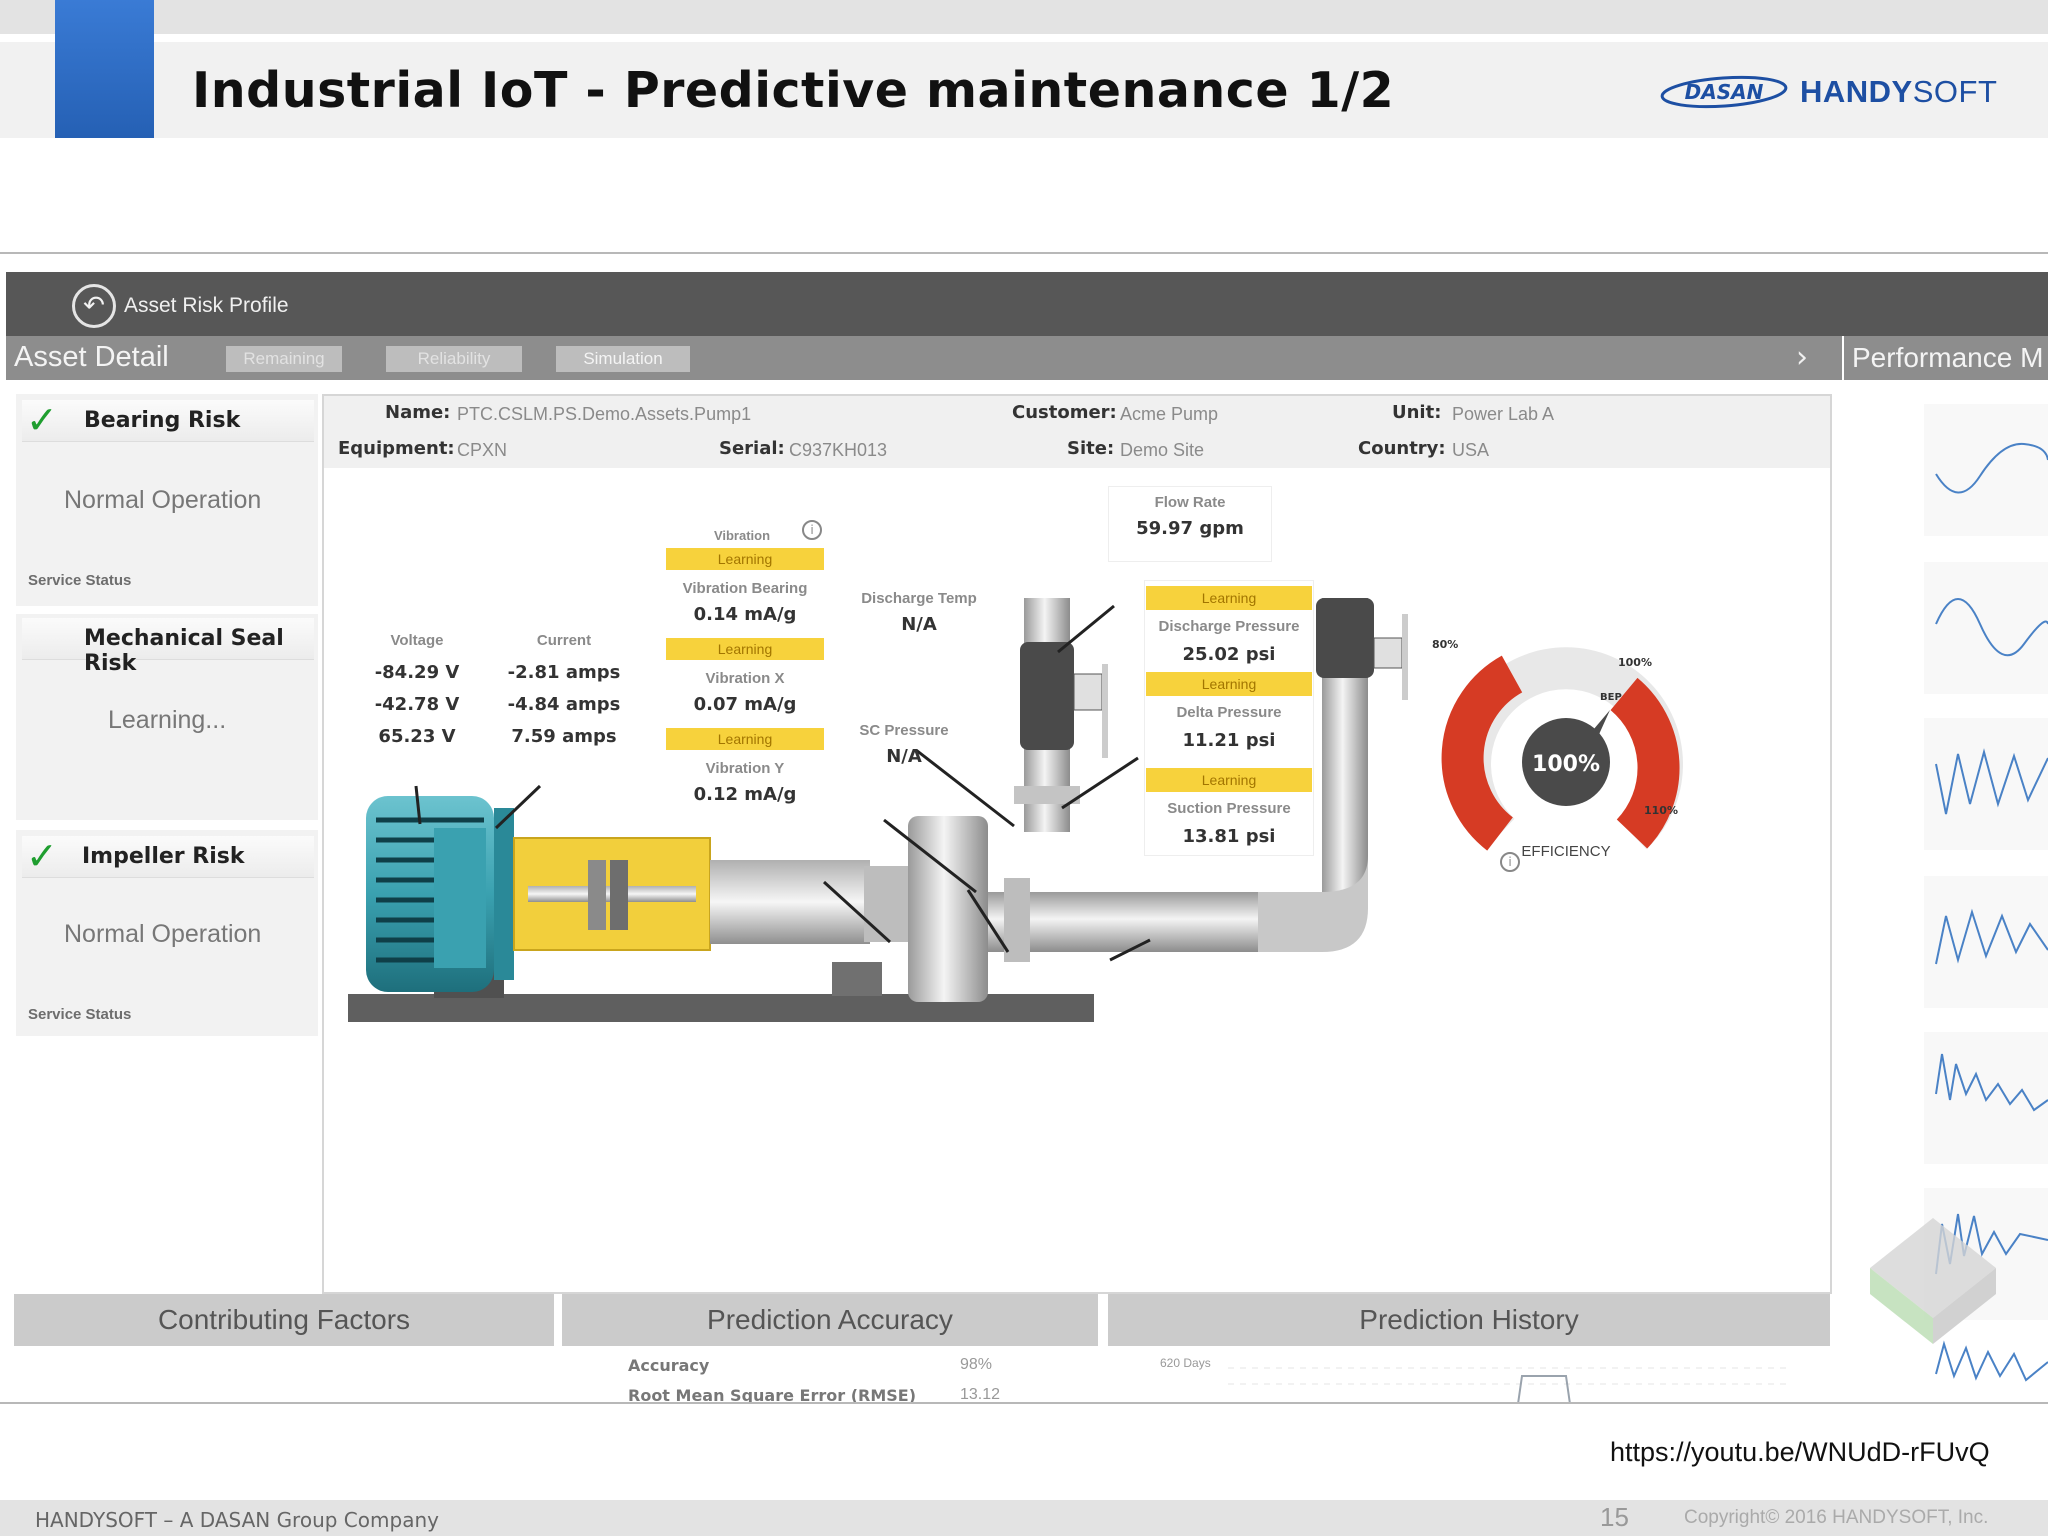 This screenshot has width=2048, height=1536. Describe the element at coordinates (1417, 412) in the screenshot. I see `unit-key: Unit:` at that location.